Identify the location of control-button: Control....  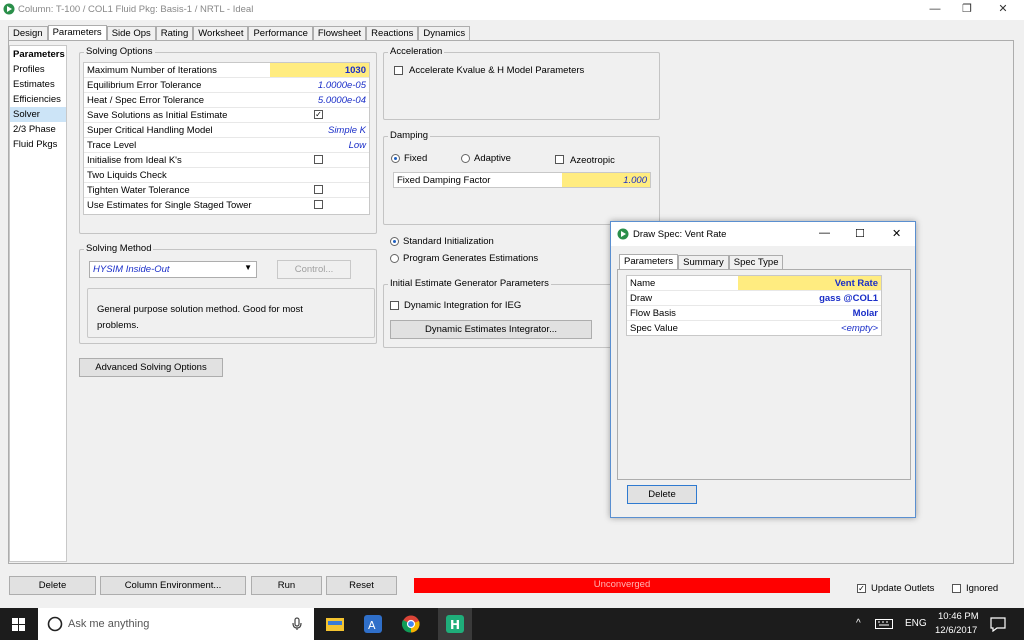
(314, 269).